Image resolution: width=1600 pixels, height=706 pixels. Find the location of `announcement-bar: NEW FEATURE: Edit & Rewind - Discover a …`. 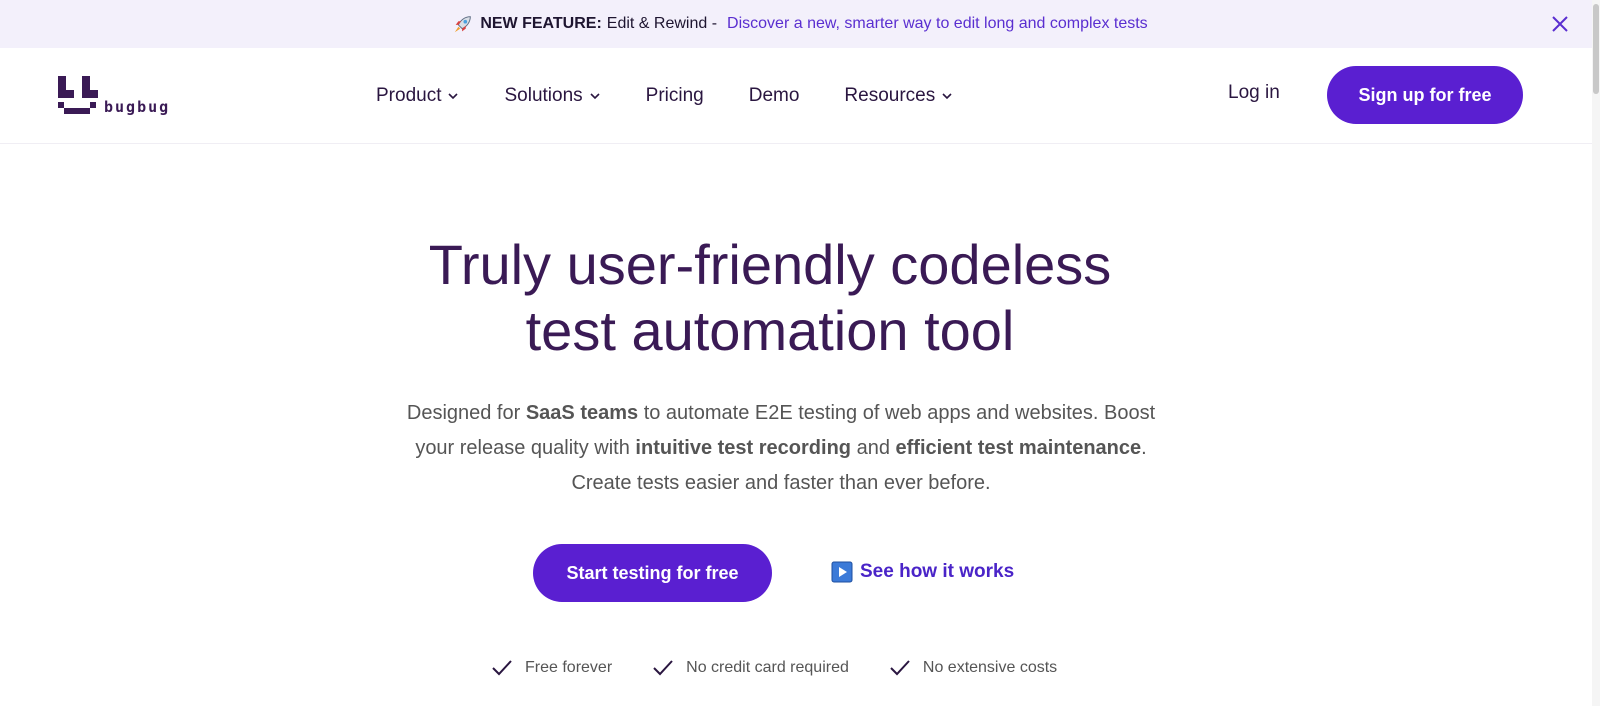

announcement-bar: NEW FEATURE: Edit & Rewind - Discover a … is located at coordinates (800, 24).